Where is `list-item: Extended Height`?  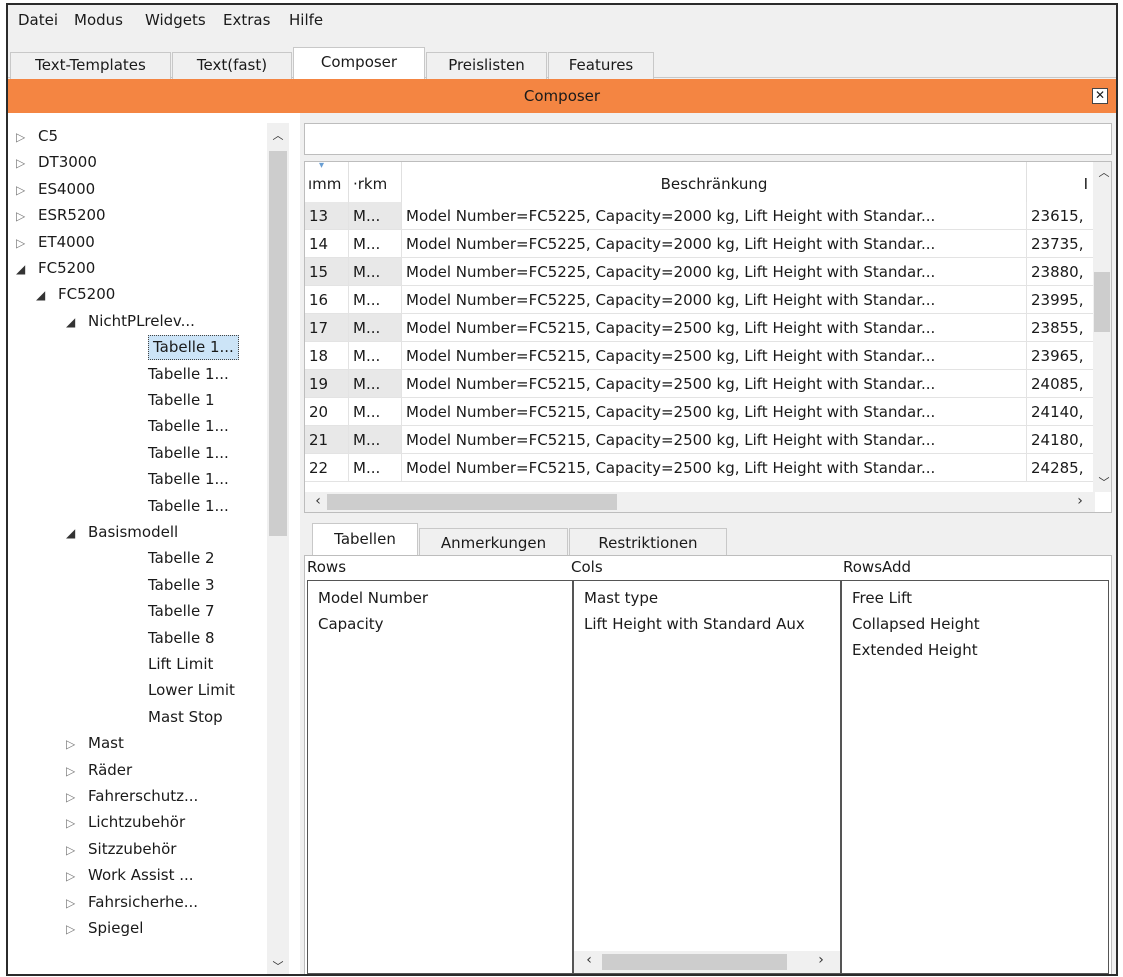
list-item: Extended Height is located at coordinates (915, 650).